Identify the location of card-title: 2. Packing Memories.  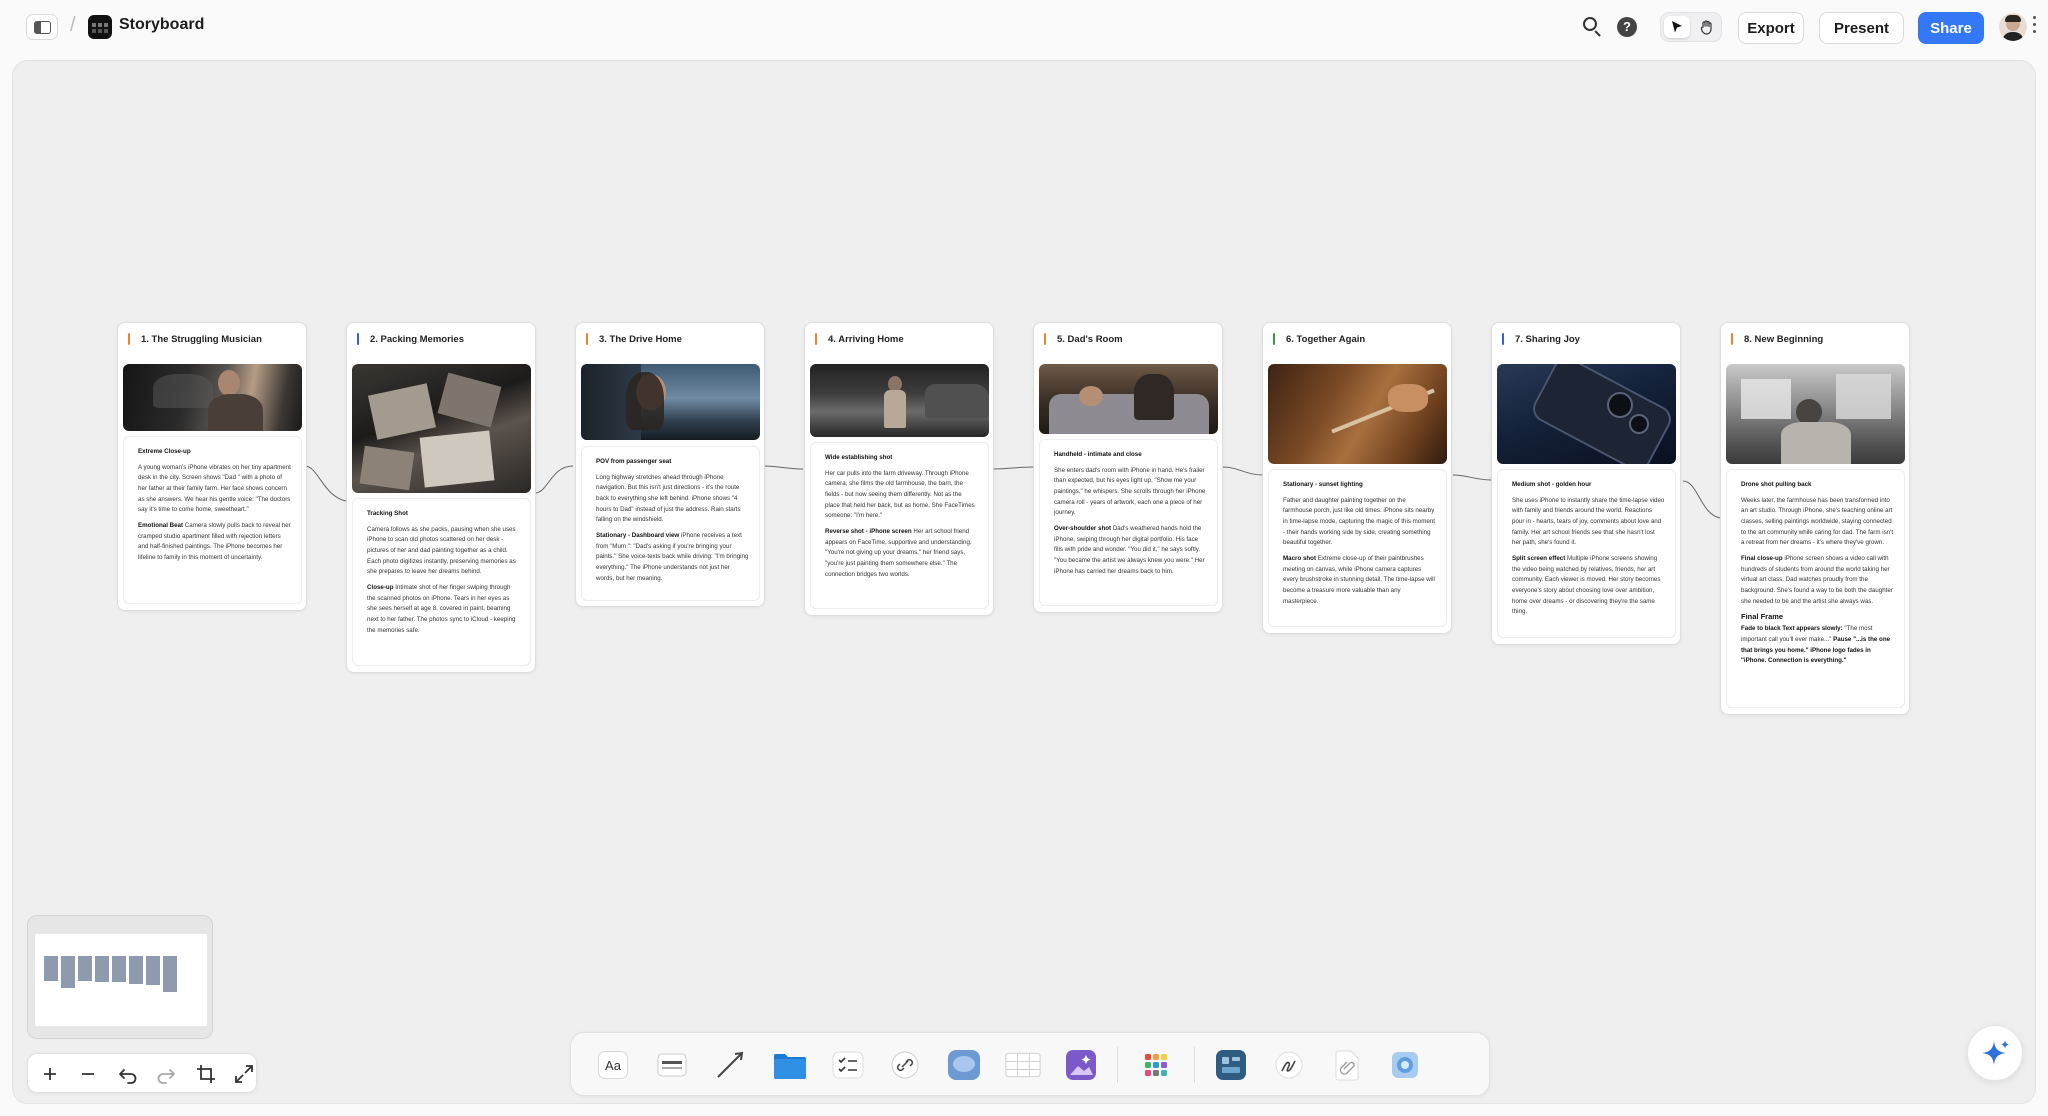
(417, 339).